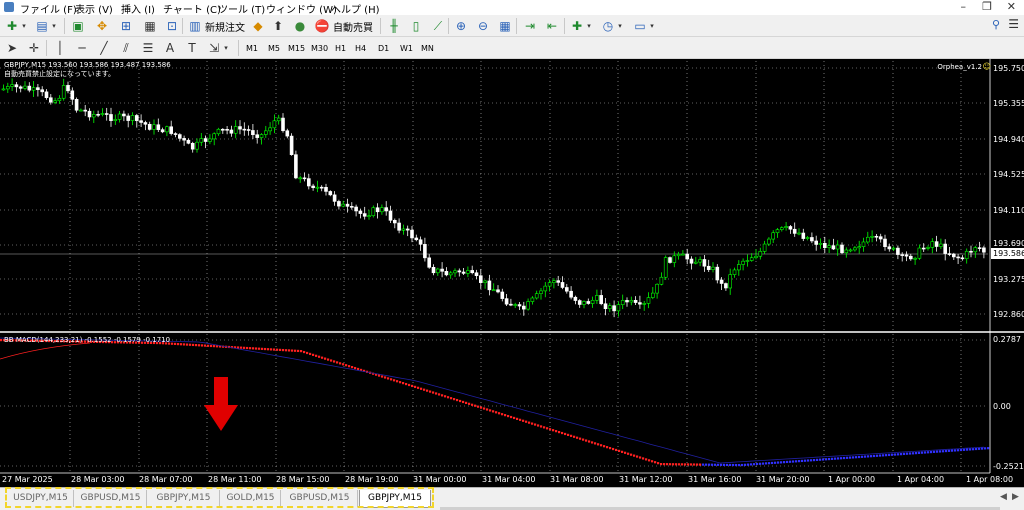 Image resolution: width=1024 pixels, height=510 pixels. What do you see at coordinates (241, 8) in the screenshot?
I see `menu-tools: ツール (T)` at bounding box center [241, 8].